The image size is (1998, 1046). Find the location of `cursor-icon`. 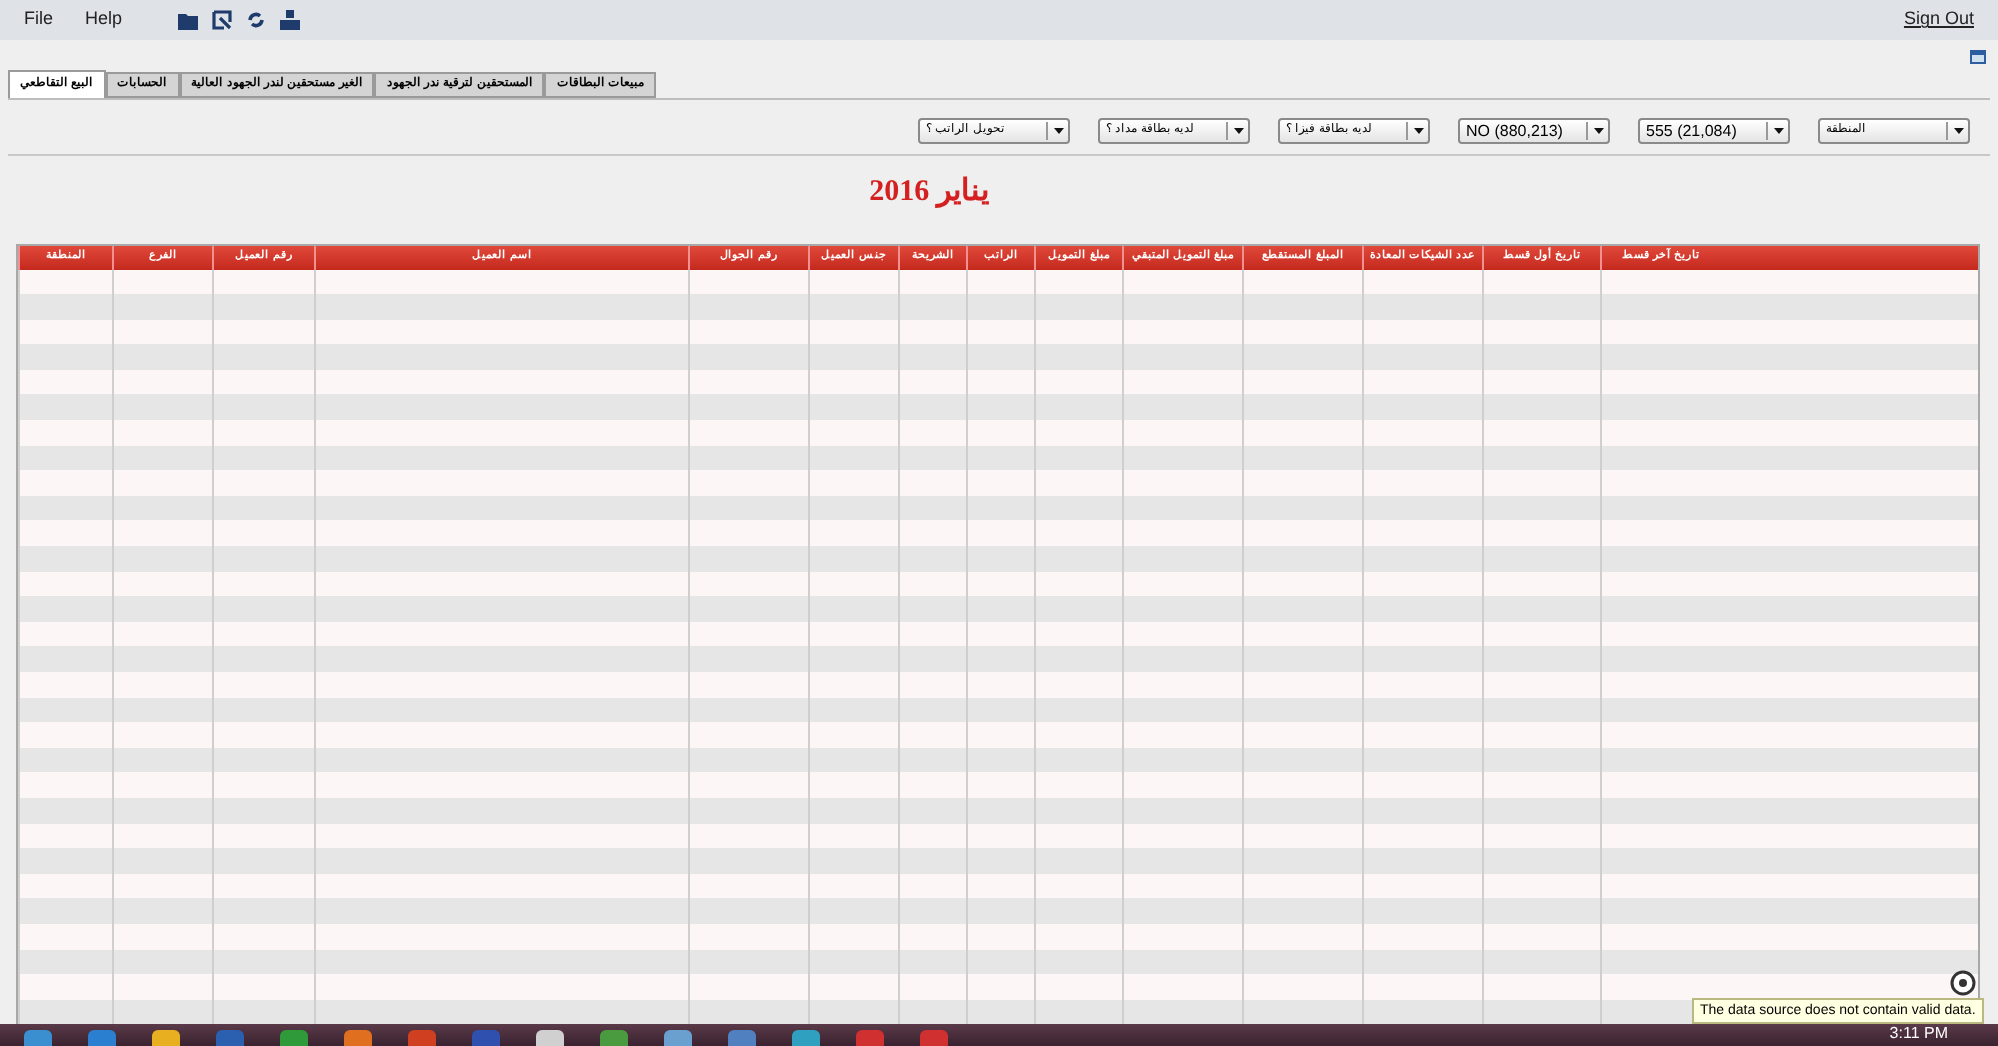

cursor-icon is located at coordinates (222, 20).